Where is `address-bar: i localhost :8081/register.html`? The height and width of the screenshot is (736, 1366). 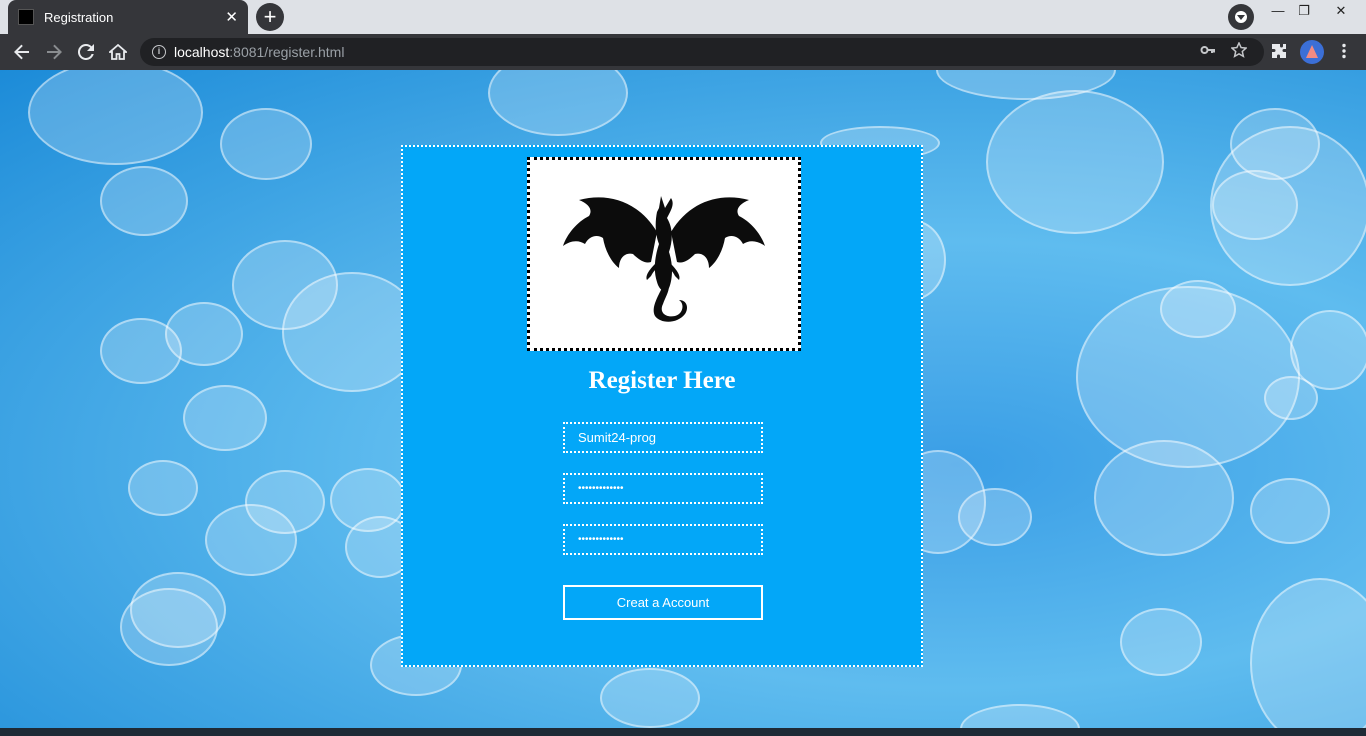 address-bar: i localhost :8081/register.html is located at coordinates (702, 52).